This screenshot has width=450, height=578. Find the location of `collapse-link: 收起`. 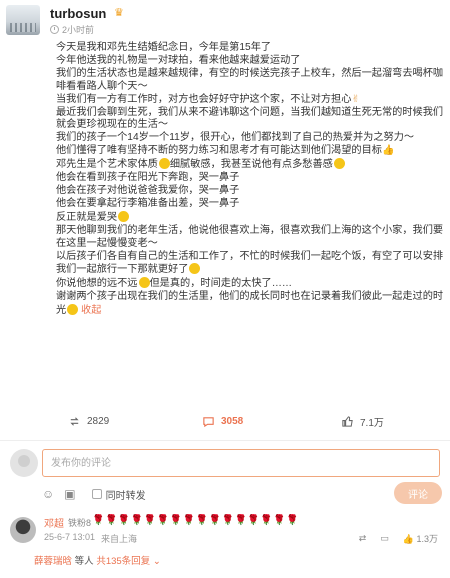

collapse-link: 收起 is located at coordinates (91, 310).